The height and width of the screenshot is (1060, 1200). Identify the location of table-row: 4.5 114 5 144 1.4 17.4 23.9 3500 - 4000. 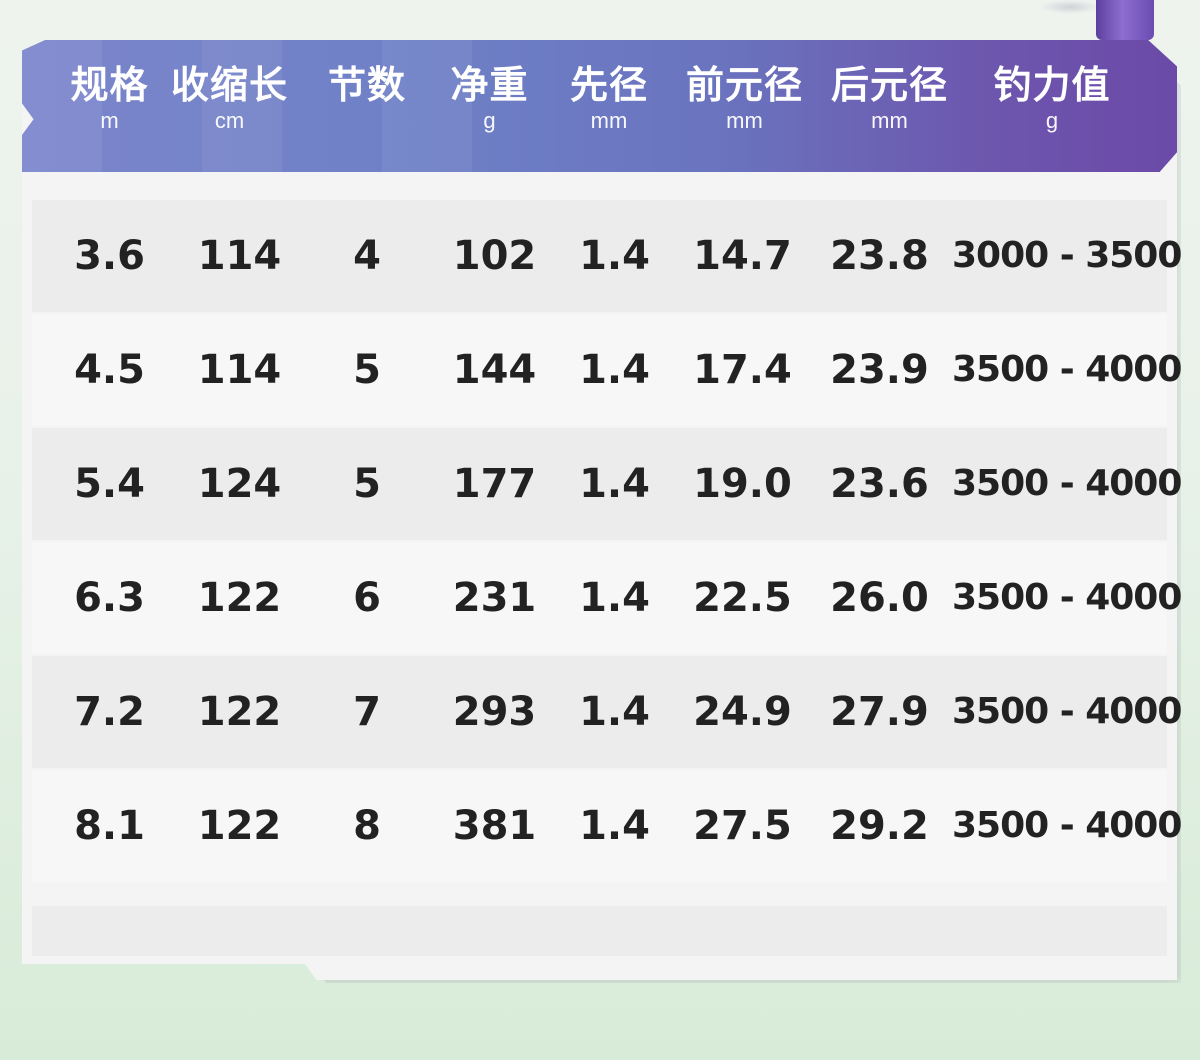
(607, 370).